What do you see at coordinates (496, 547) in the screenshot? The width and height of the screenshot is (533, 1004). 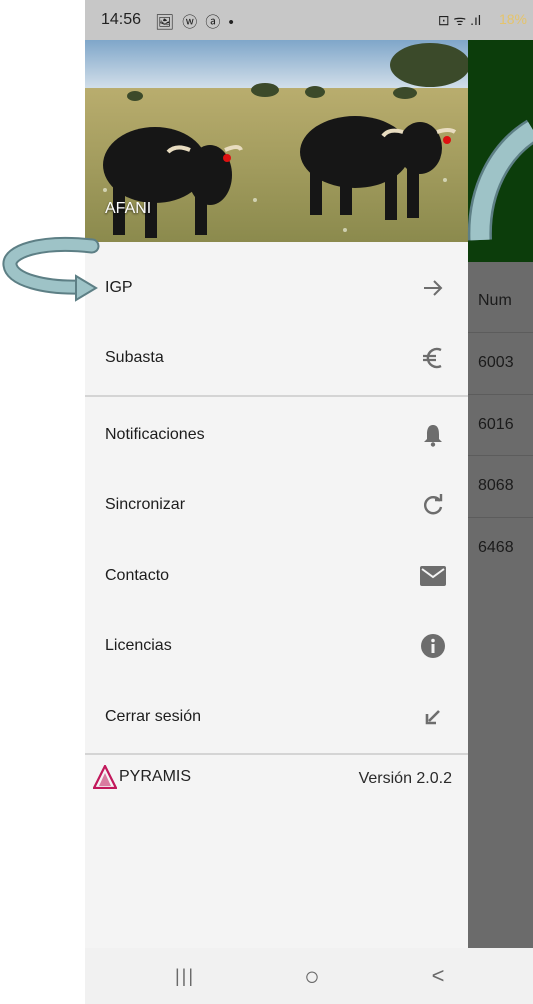 I see `background-row-value: 6468` at bounding box center [496, 547].